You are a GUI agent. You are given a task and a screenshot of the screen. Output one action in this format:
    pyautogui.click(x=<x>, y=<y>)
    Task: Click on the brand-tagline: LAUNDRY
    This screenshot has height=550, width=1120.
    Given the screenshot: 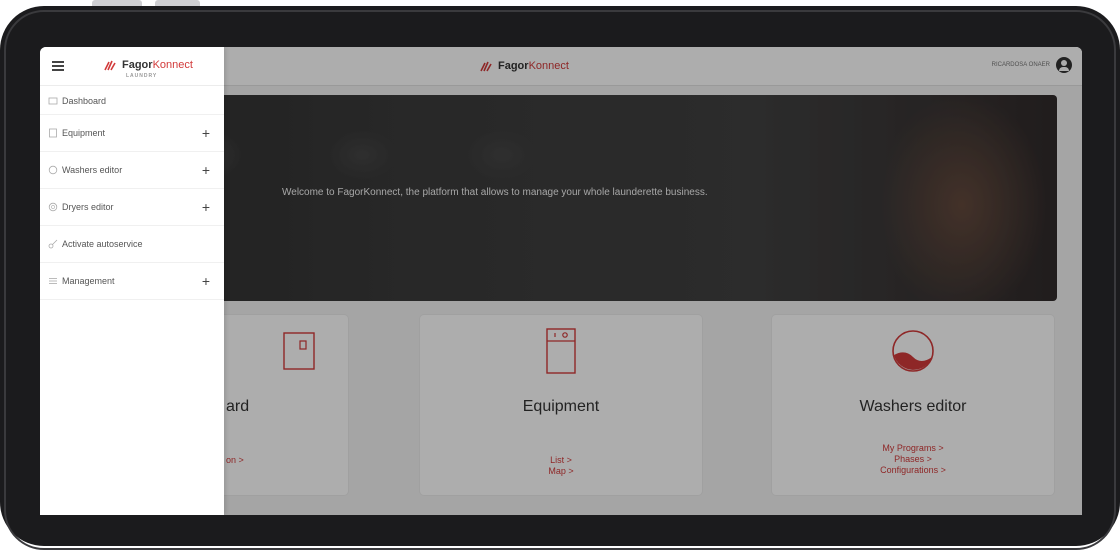 What is the action you would take?
    pyautogui.click(x=142, y=76)
    